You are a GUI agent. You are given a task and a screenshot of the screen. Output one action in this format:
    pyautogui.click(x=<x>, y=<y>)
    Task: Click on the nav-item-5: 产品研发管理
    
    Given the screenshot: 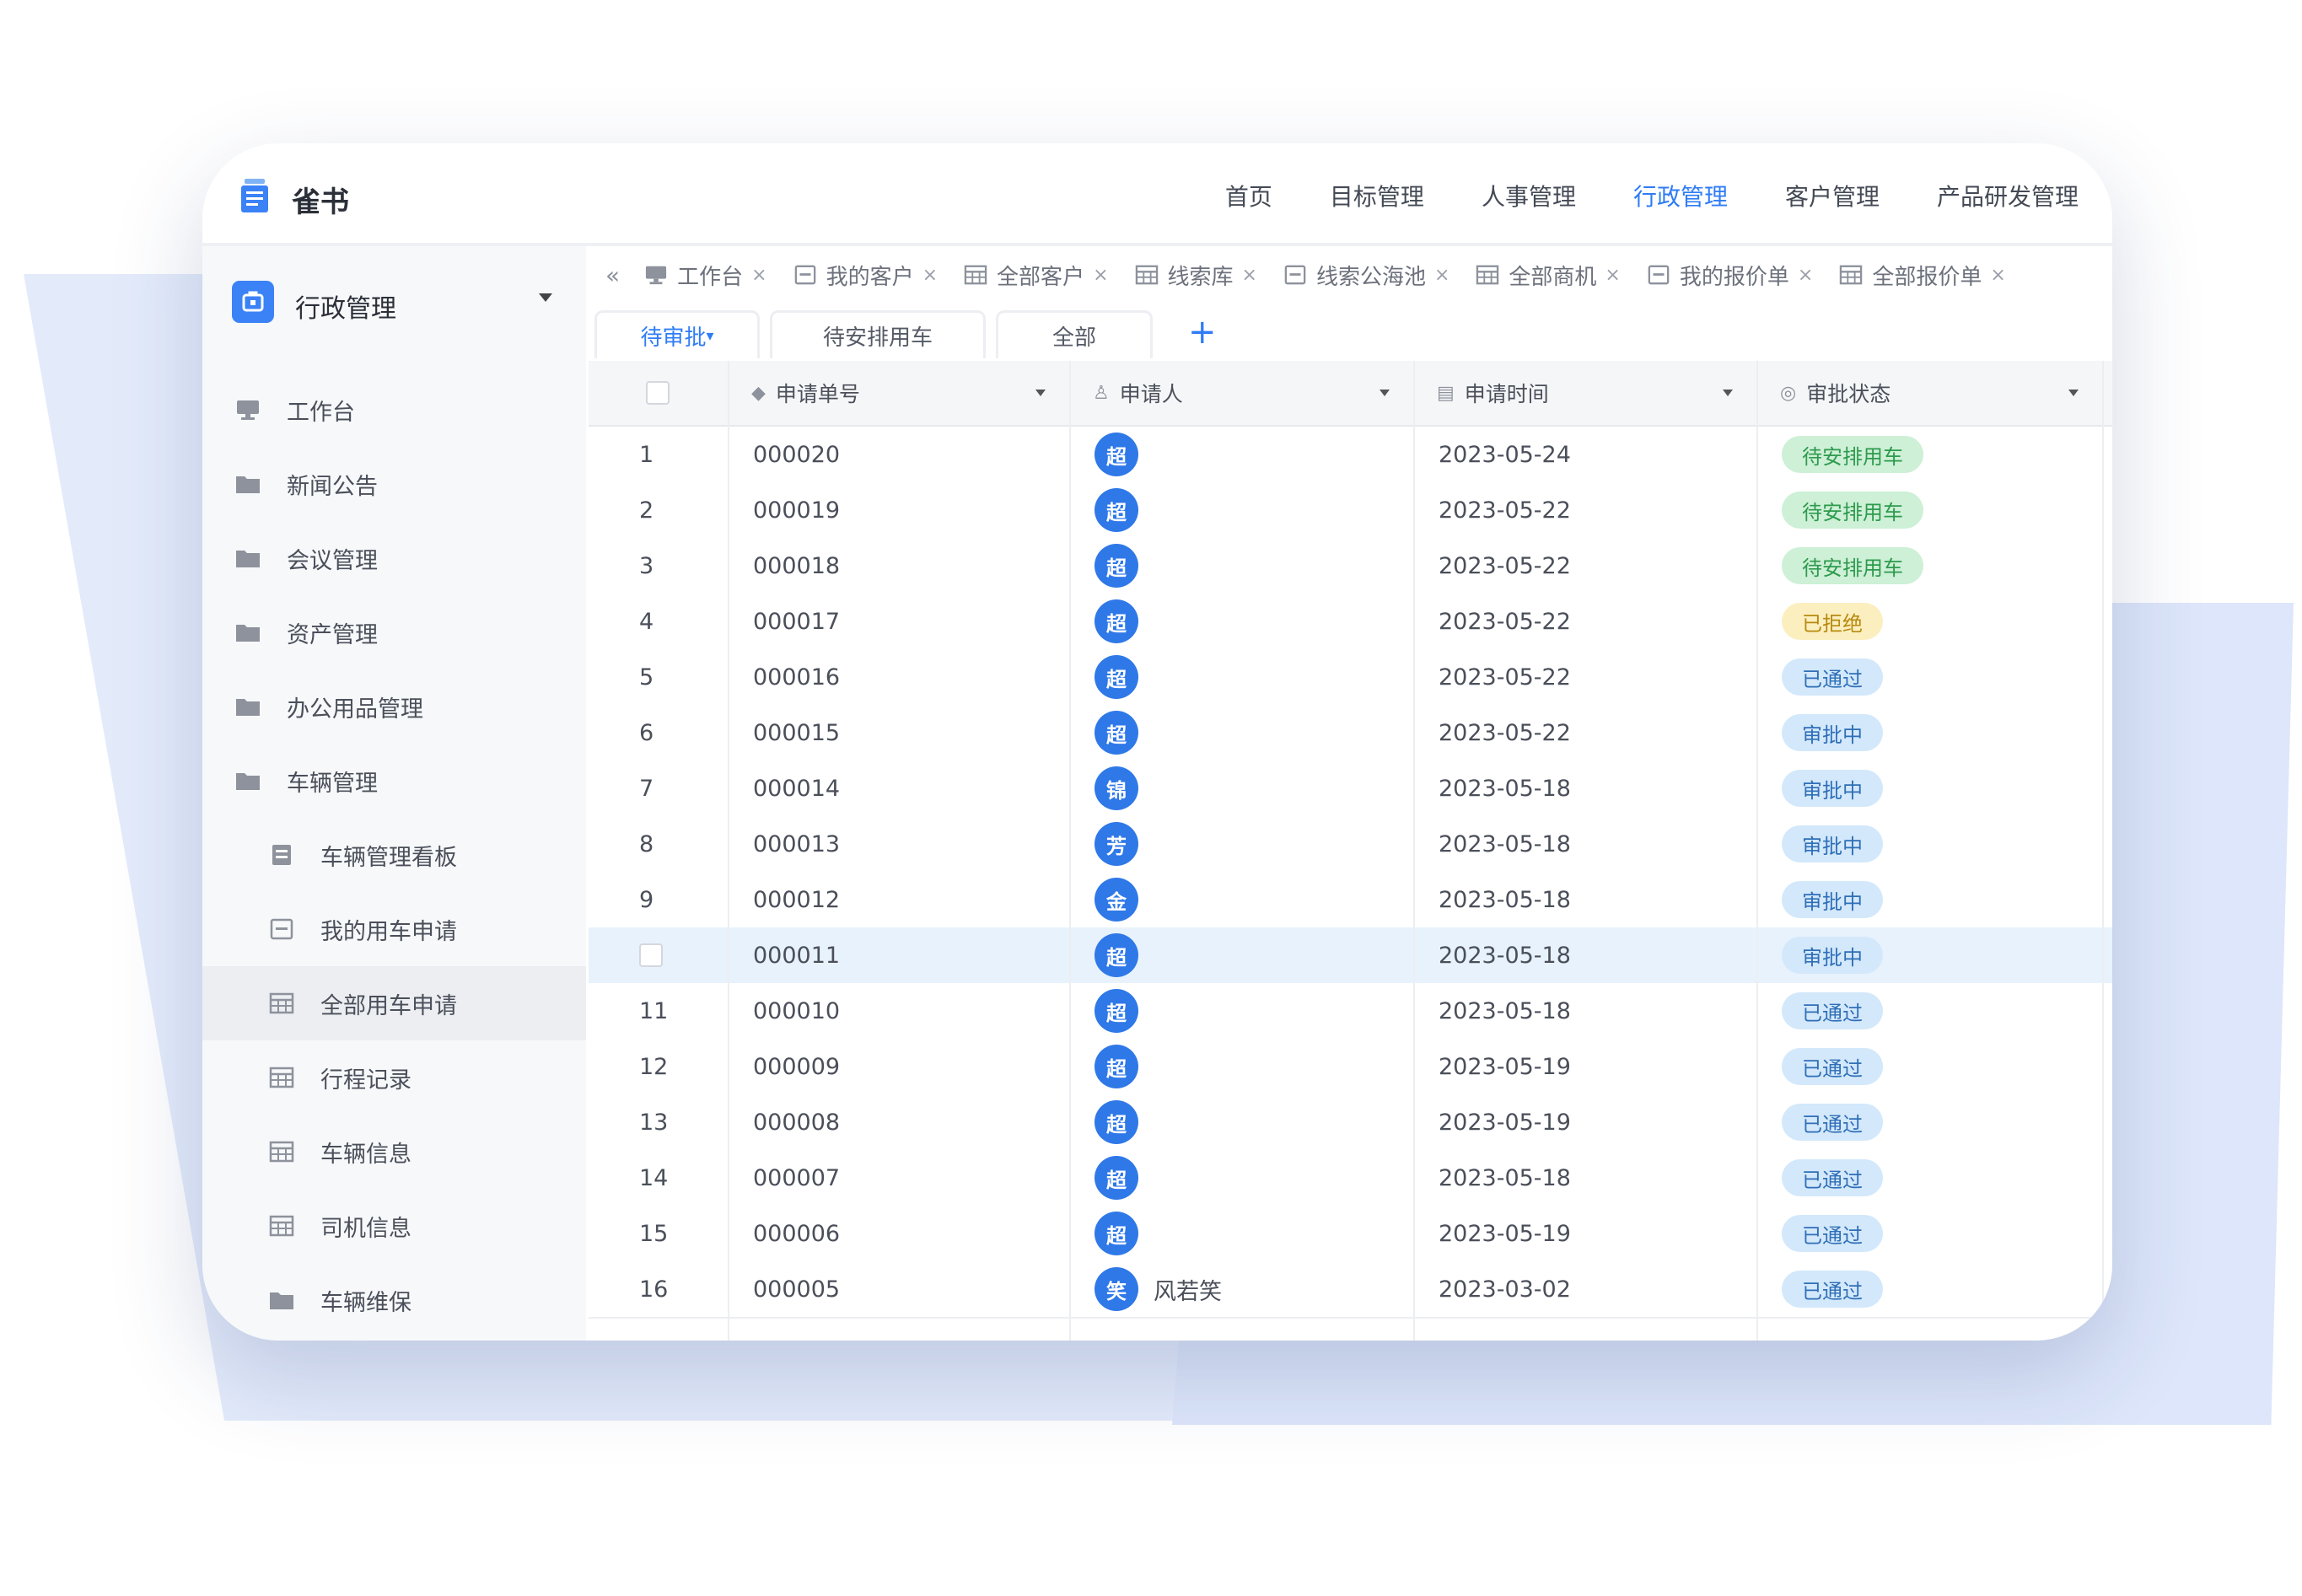 What is the action you would take?
    pyautogui.click(x=2008, y=195)
    